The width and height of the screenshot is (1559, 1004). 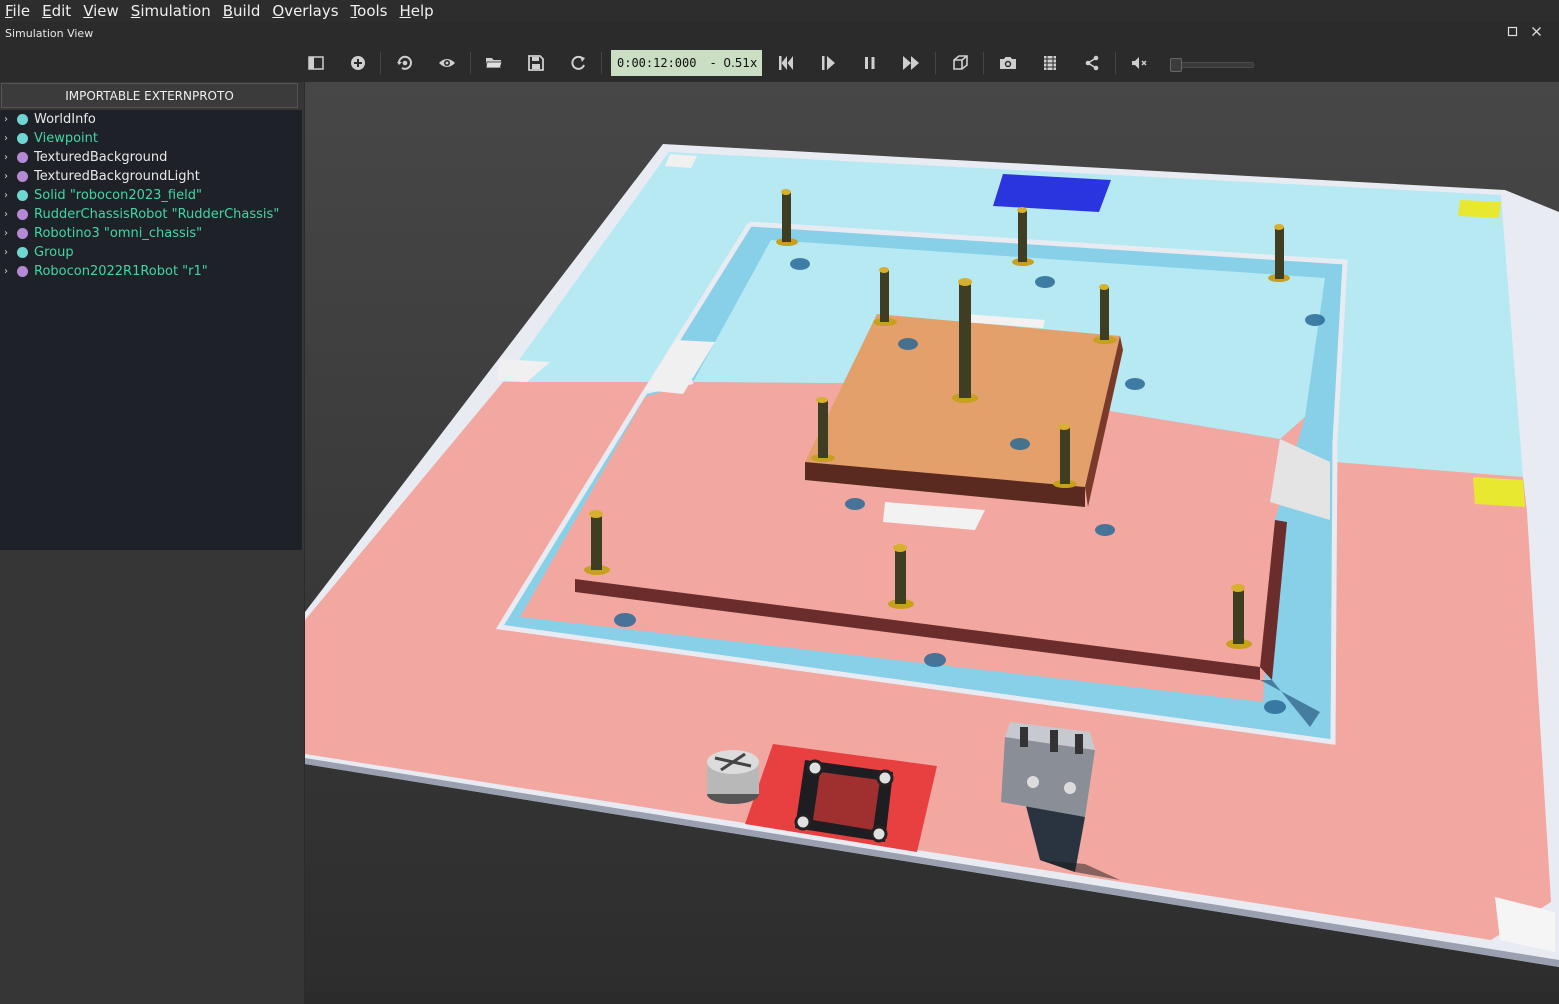 I want to click on rendering-button, so click(x=960, y=63).